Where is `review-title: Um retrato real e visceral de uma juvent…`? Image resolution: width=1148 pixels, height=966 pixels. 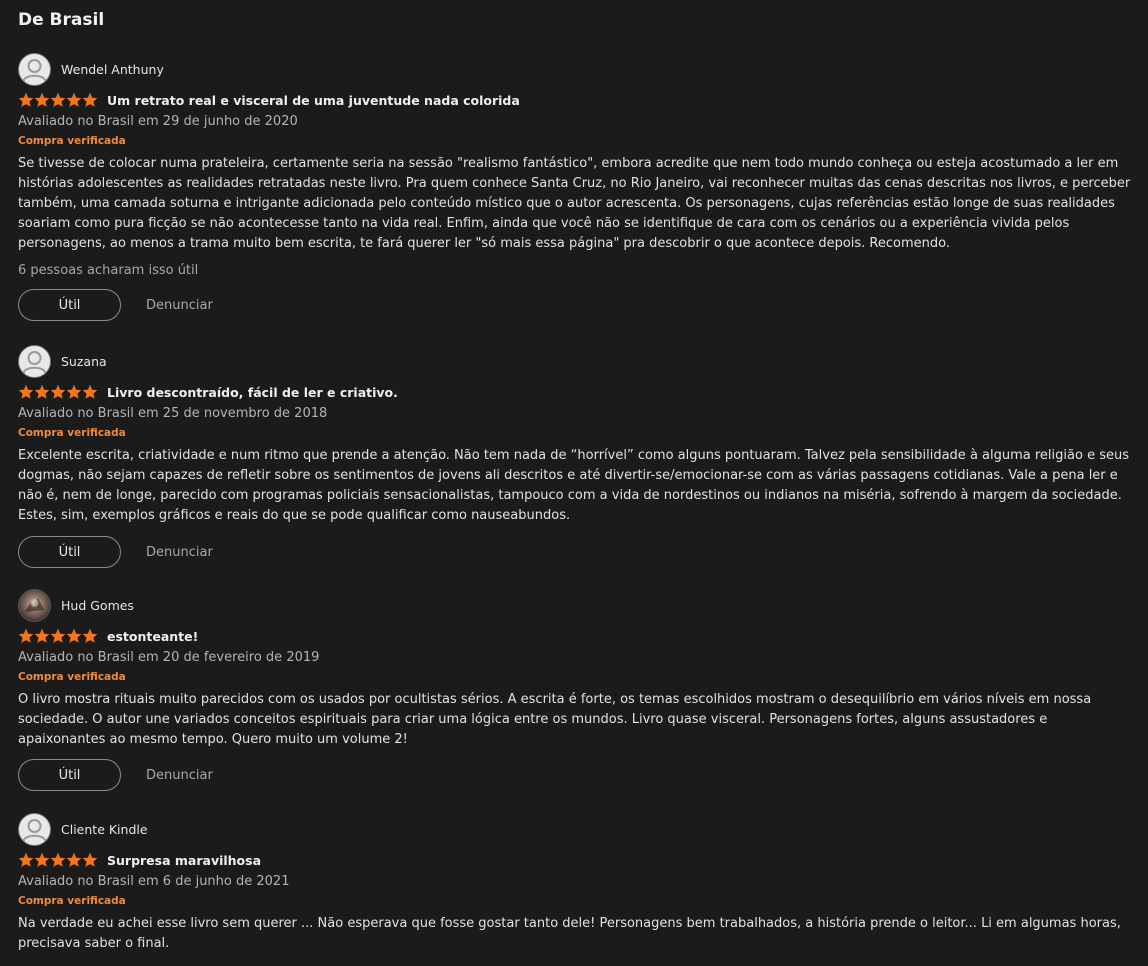 review-title: Um retrato real e visceral de uma juvent… is located at coordinates (313, 100).